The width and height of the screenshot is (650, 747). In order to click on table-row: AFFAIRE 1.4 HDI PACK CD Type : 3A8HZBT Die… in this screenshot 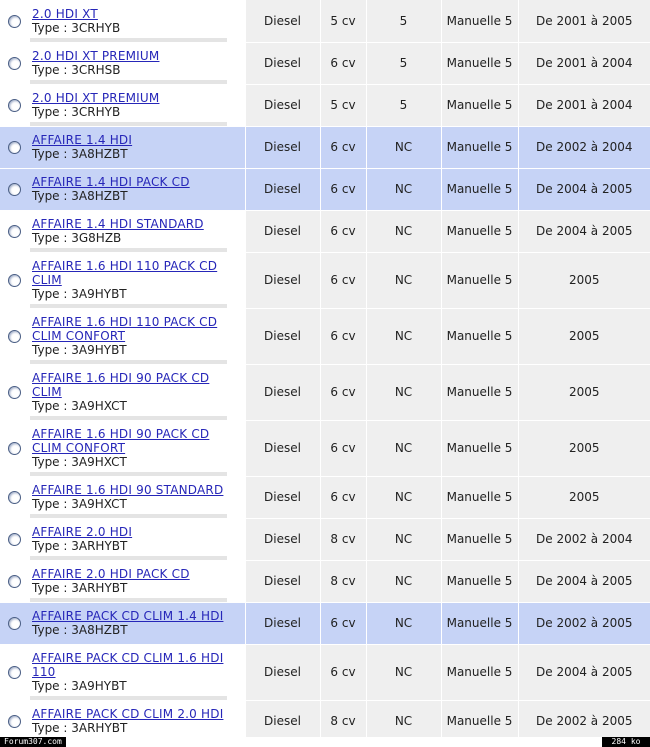, I will do `click(325, 189)`.